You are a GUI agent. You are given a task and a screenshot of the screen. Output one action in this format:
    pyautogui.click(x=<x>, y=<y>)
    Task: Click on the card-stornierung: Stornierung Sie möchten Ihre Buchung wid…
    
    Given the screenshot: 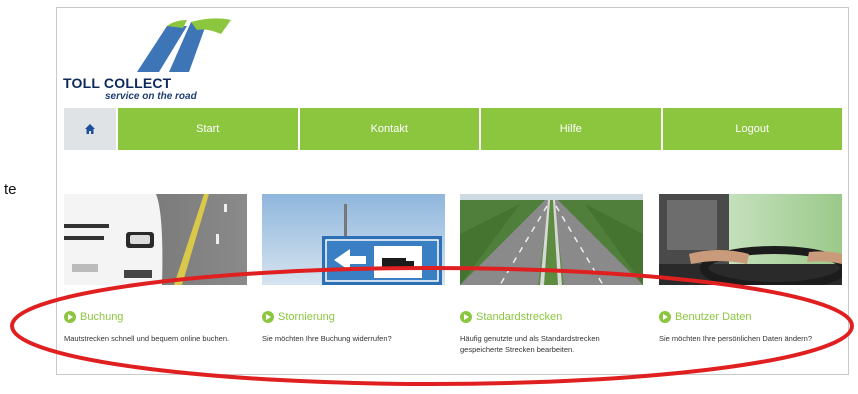 What is the action you would take?
    pyautogui.click(x=353, y=269)
    